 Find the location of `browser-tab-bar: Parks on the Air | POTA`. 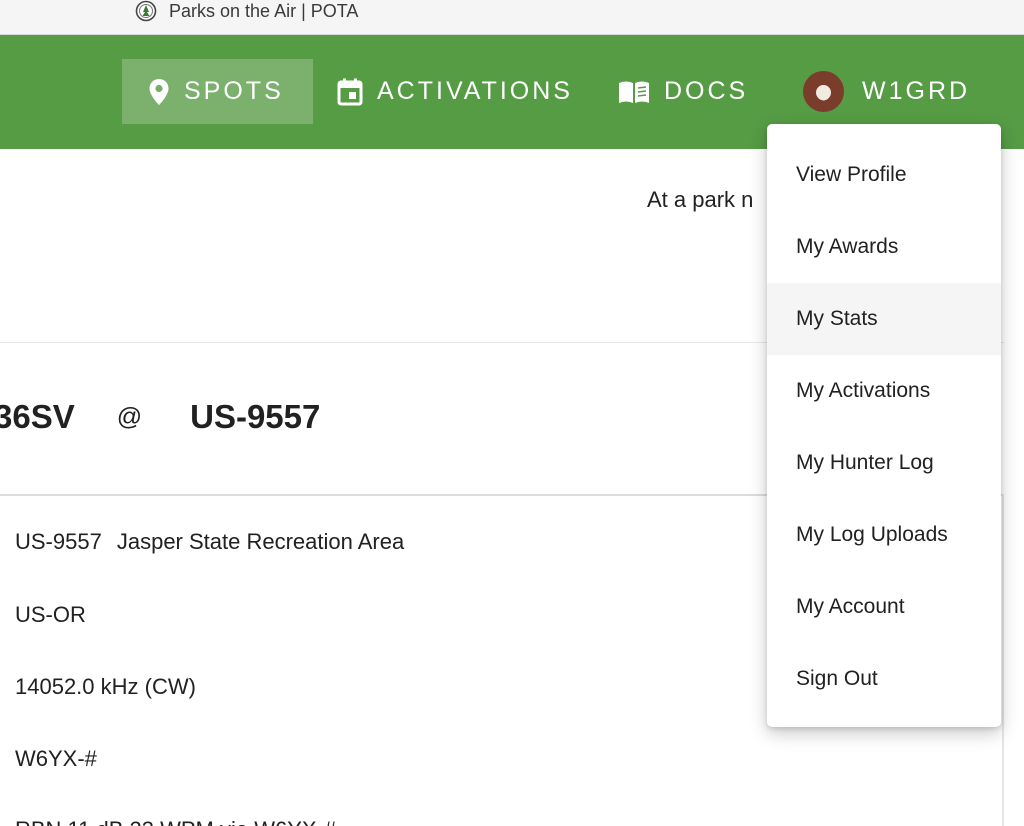

browser-tab-bar: Parks on the Air | POTA is located at coordinates (512, 17).